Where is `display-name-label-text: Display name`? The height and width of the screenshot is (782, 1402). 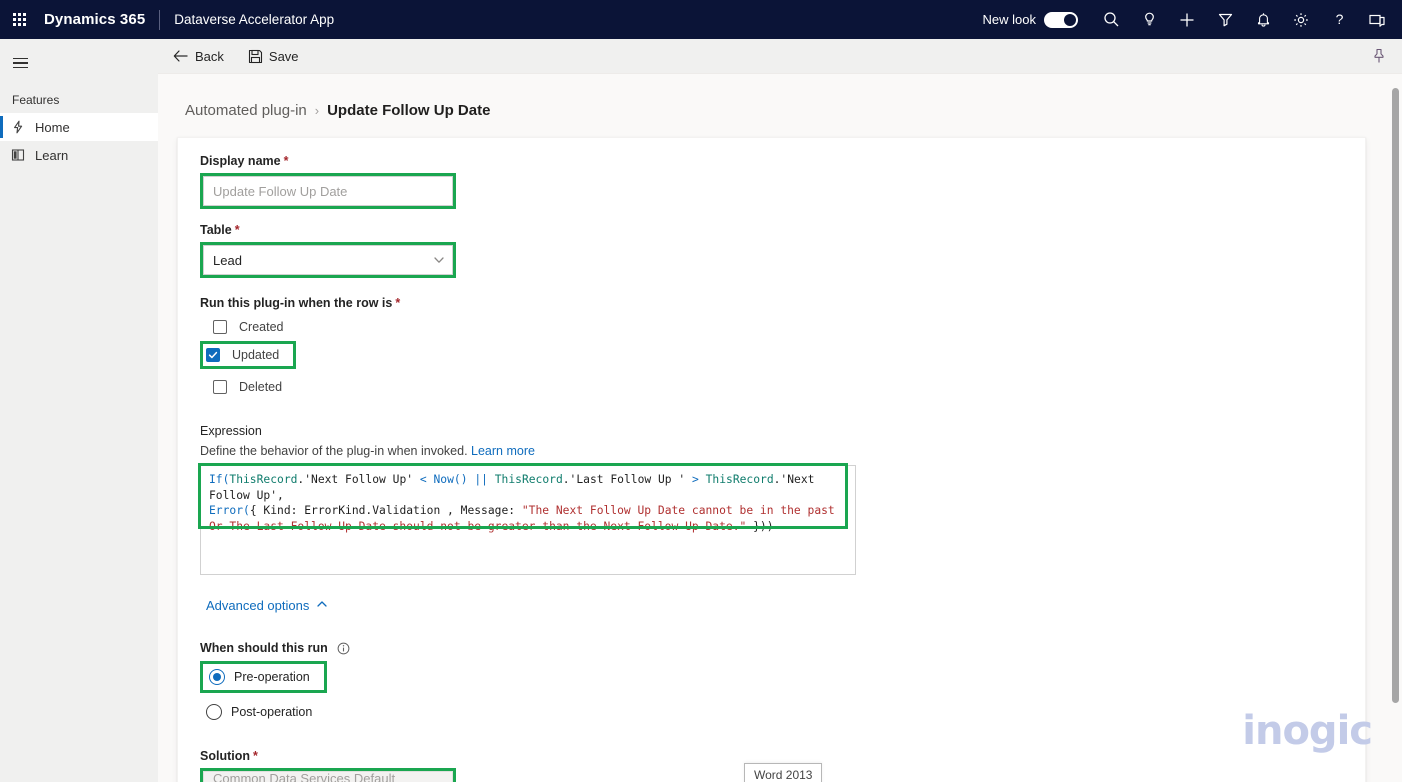 display-name-label-text: Display name is located at coordinates (240, 161).